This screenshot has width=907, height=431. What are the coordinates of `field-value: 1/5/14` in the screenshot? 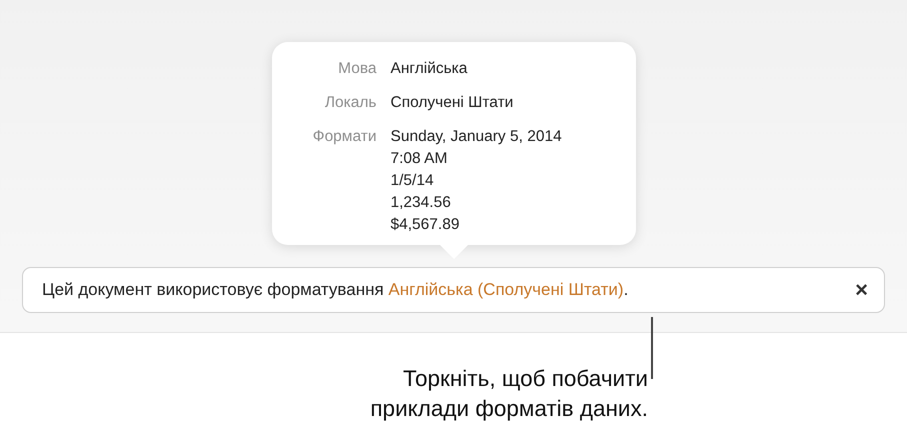 It's located at (412, 181).